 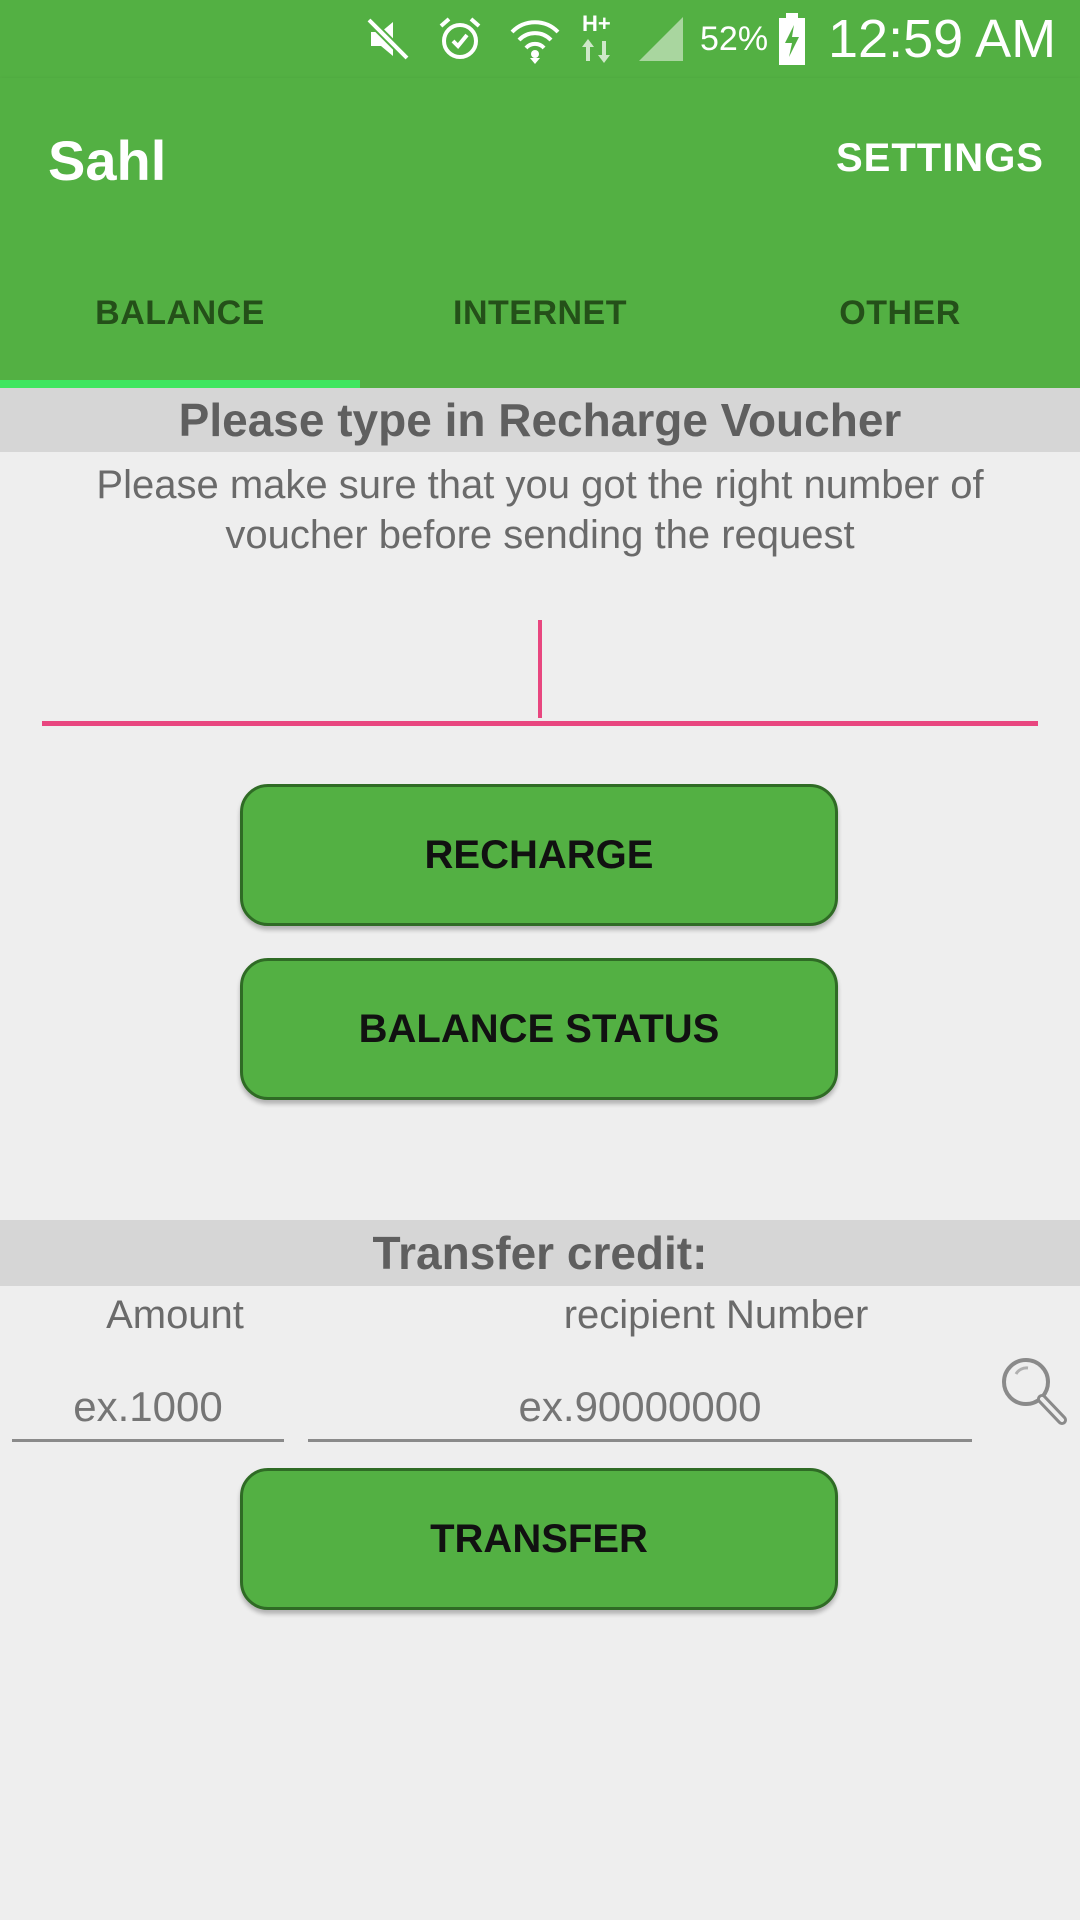 I want to click on contact-search-button, so click(x=1033, y=1392).